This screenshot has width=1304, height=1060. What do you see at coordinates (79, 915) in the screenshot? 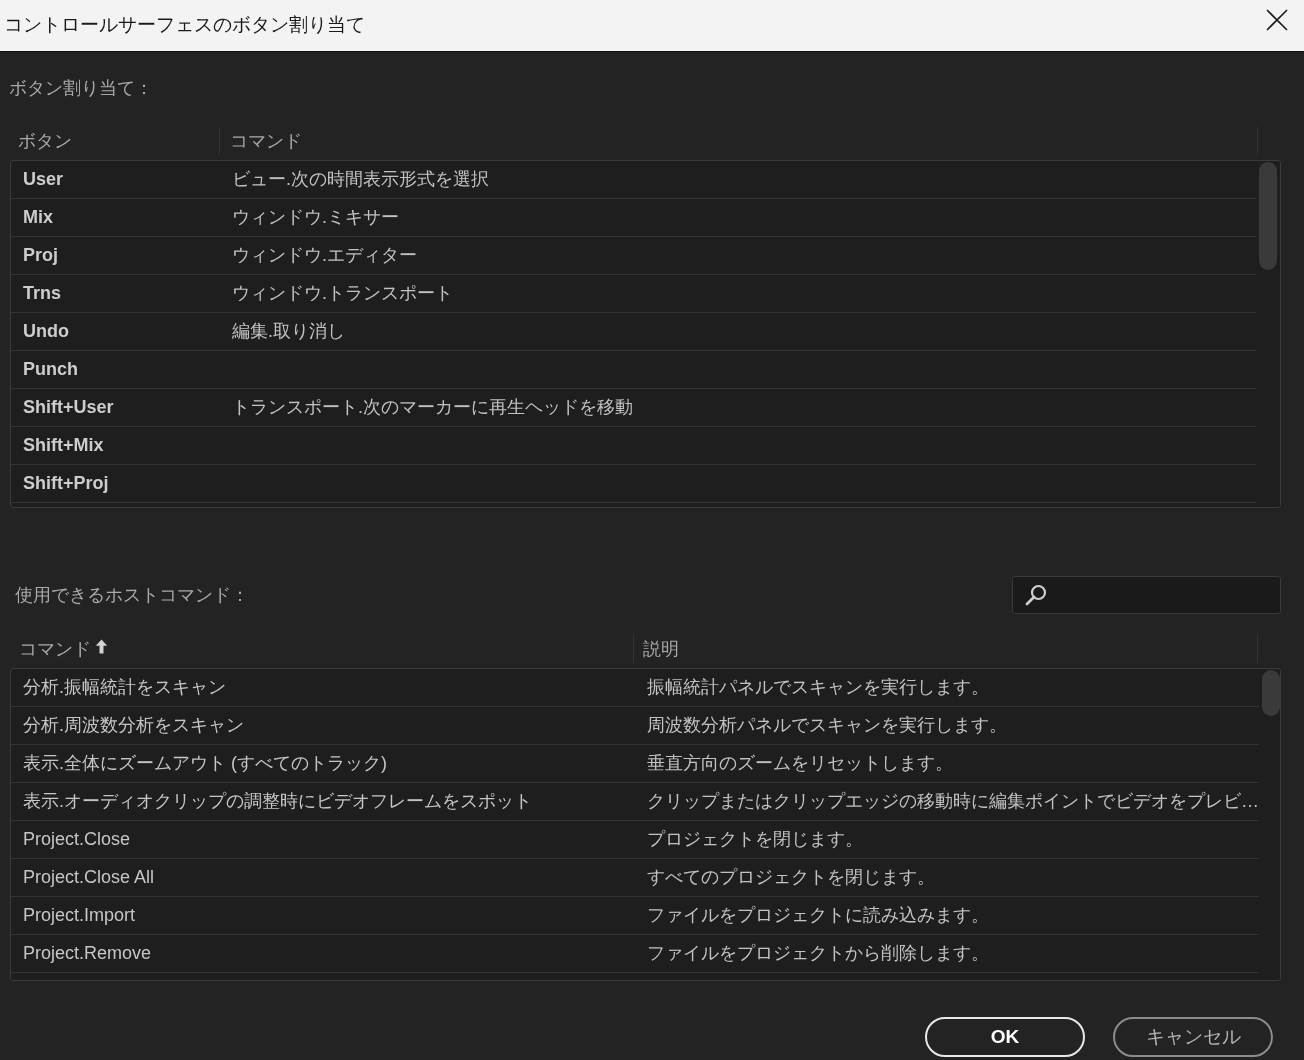
I see `command-name: Project.Import` at bounding box center [79, 915].